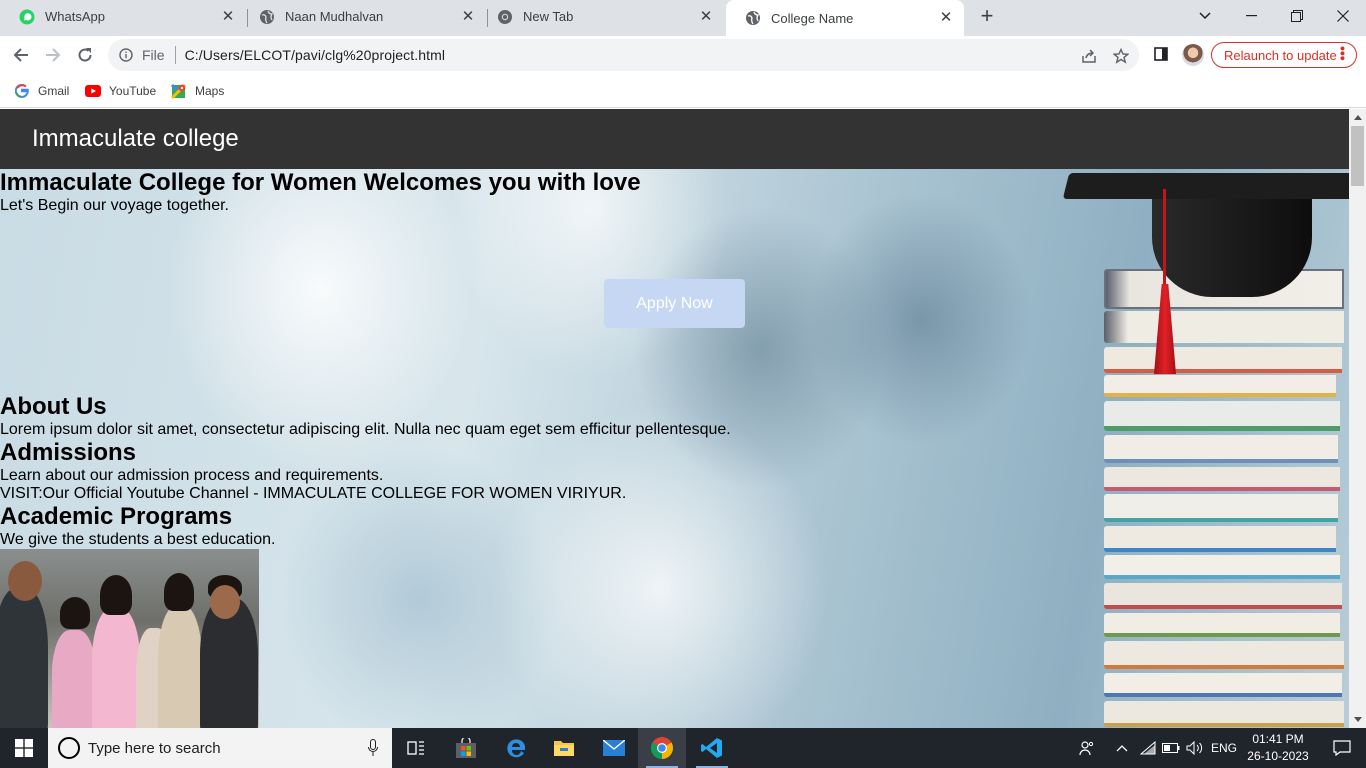  What do you see at coordinates (674, 303) in the screenshot?
I see `apply-now-button: Apply Now` at bounding box center [674, 303].